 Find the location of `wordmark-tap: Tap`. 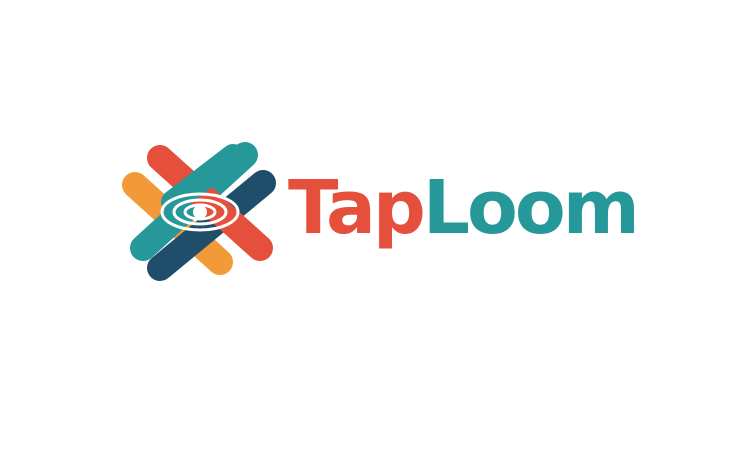

wordmark-tap: Tap is located at coordinates (357, 208).